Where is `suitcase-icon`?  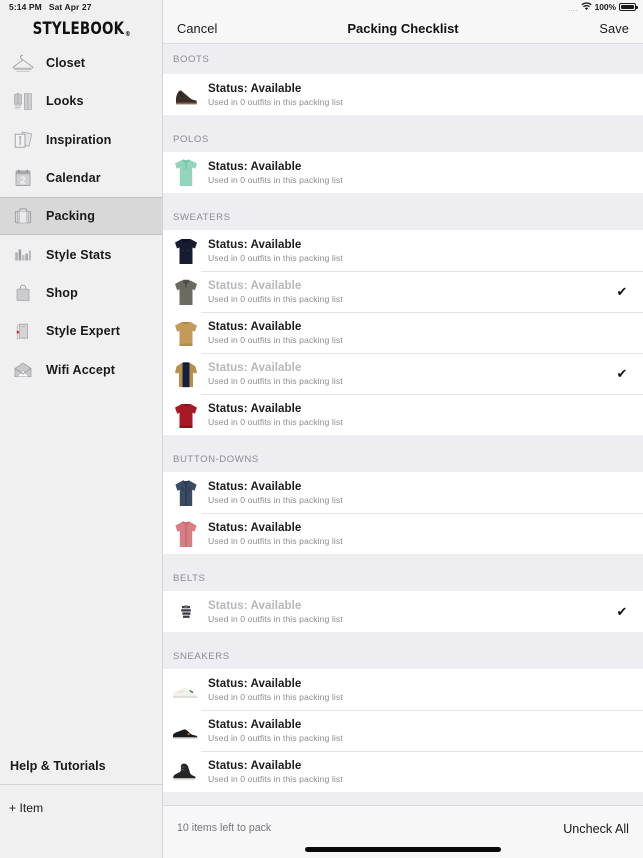
suitcase-icon is located at coordinates (23, 216).